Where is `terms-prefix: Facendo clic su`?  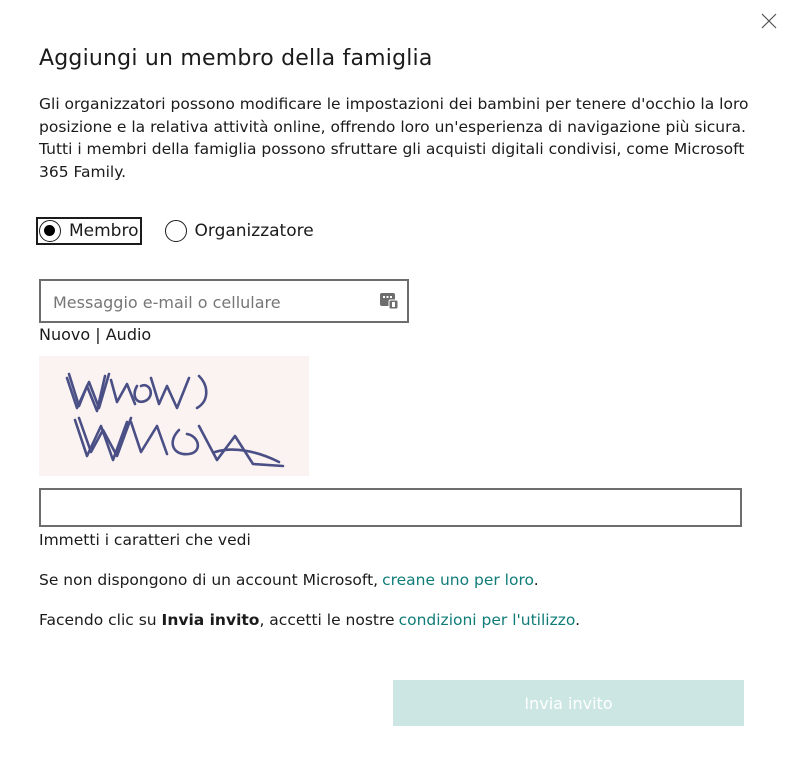 terms-prefix: Facendo clic su is located at coordinates (98, 620).